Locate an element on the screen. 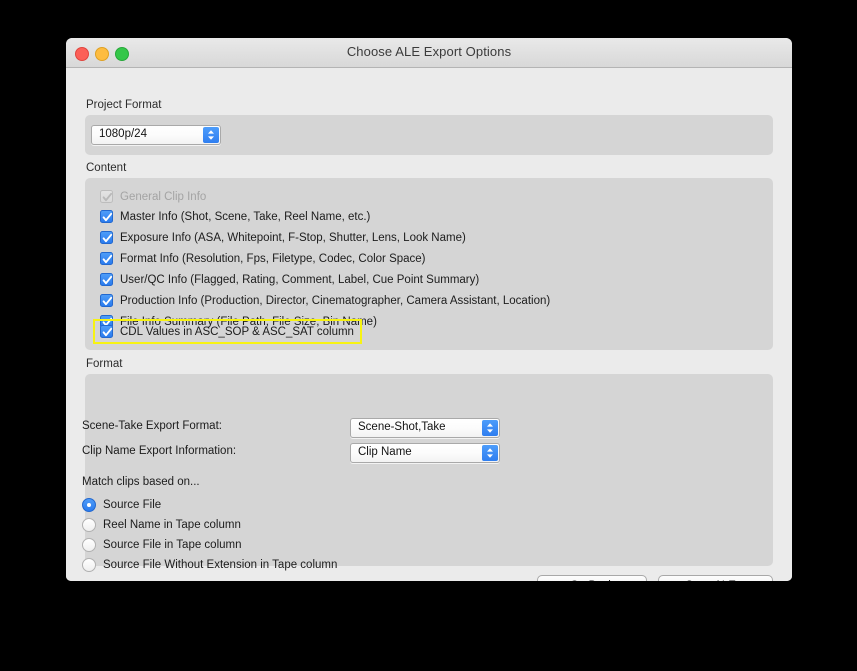 The width and height of the screenshot is (857, 671). radio-source-file-no-ext-tape is located at coordinates (89, 564).